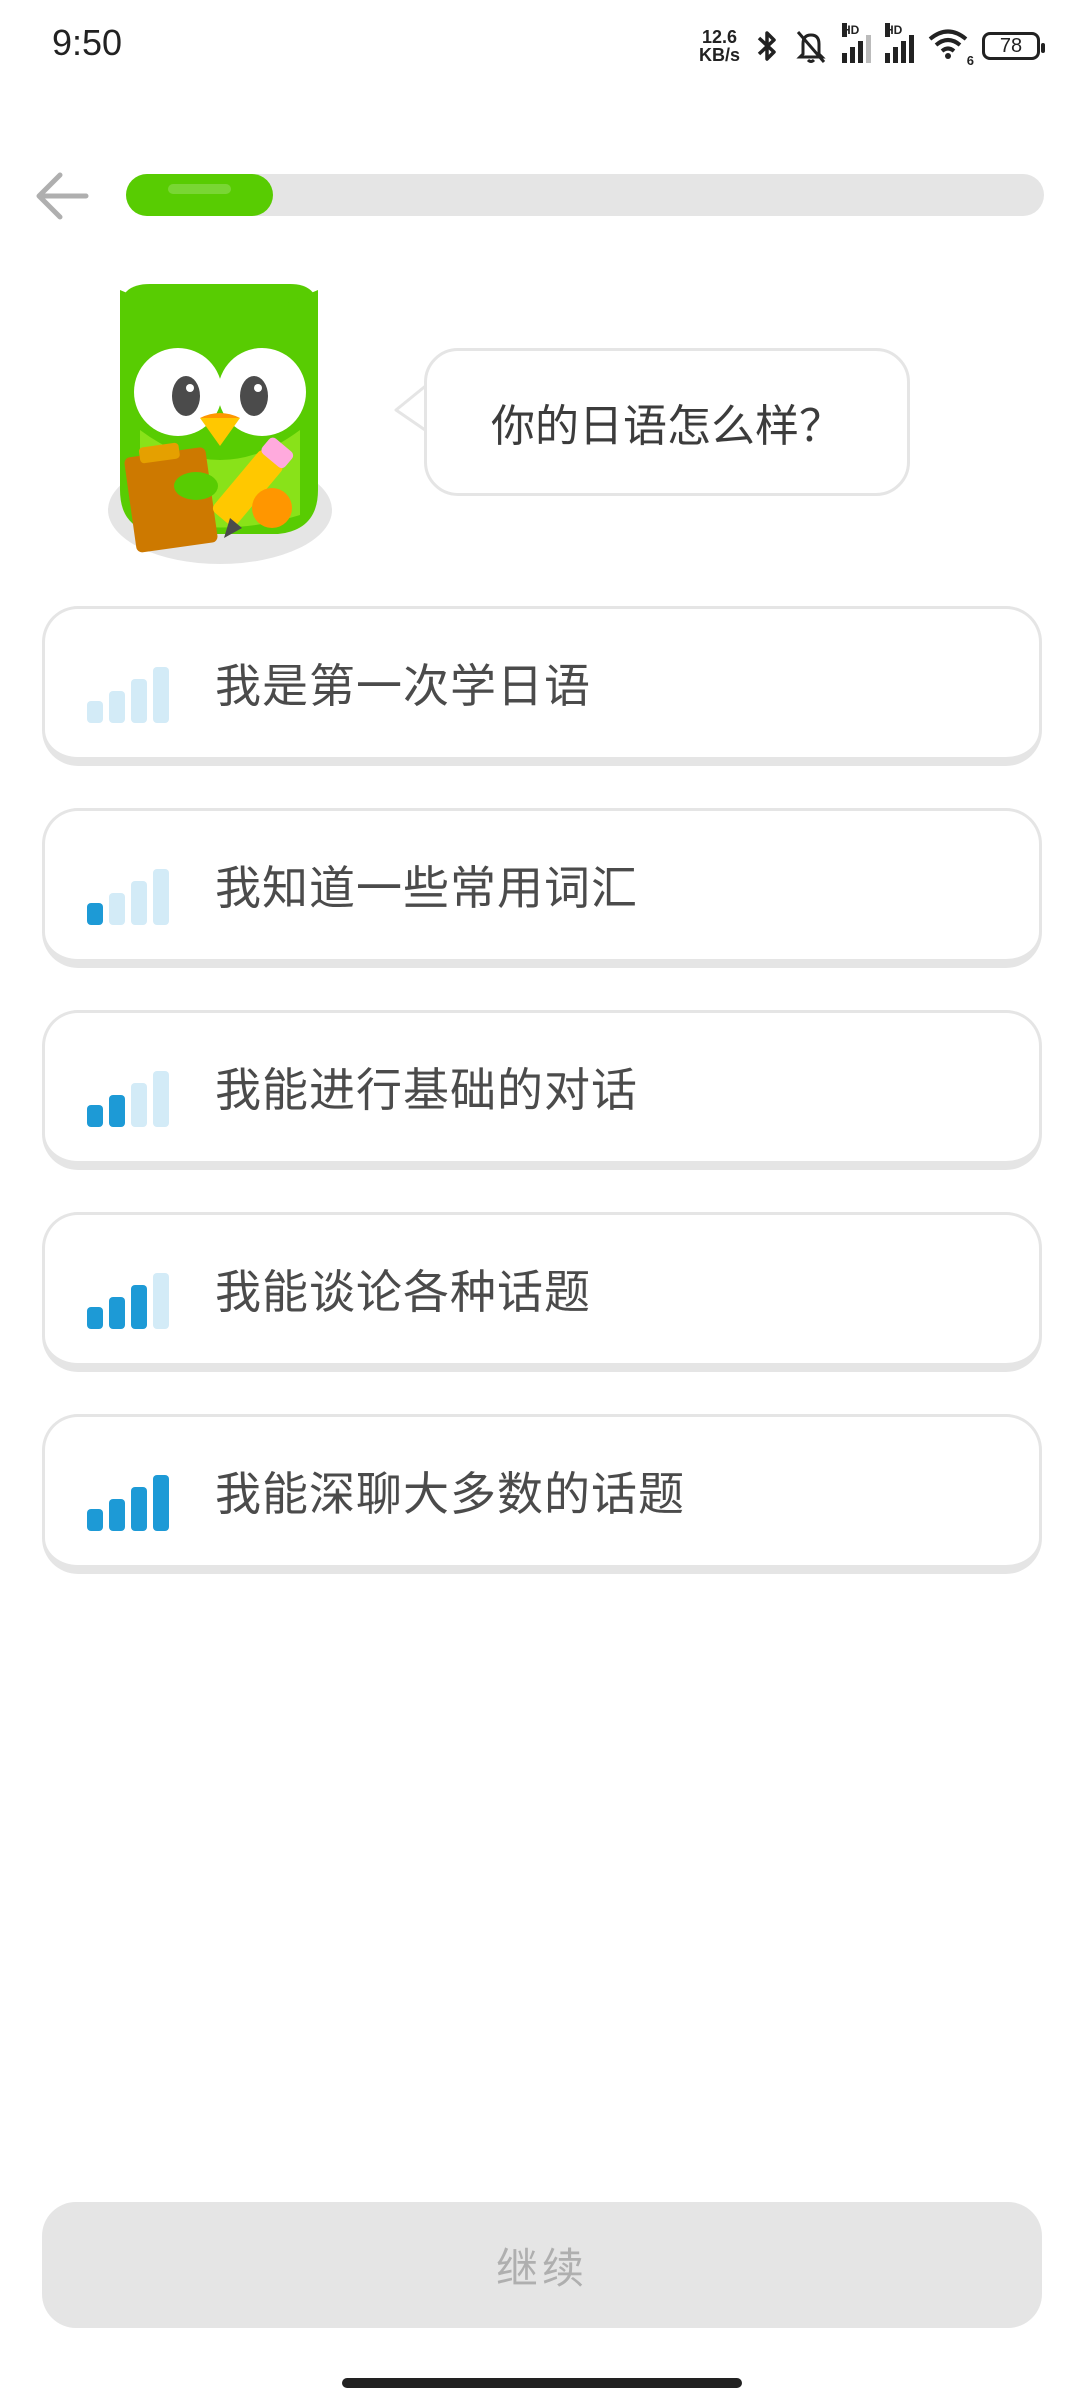 Image resolution: width=1080 pixels, height=2400 pixels. Describe the element at coordinates (426, 888) in the screenshot. I see `option-label: 我知道一些常用词汇` at that location.